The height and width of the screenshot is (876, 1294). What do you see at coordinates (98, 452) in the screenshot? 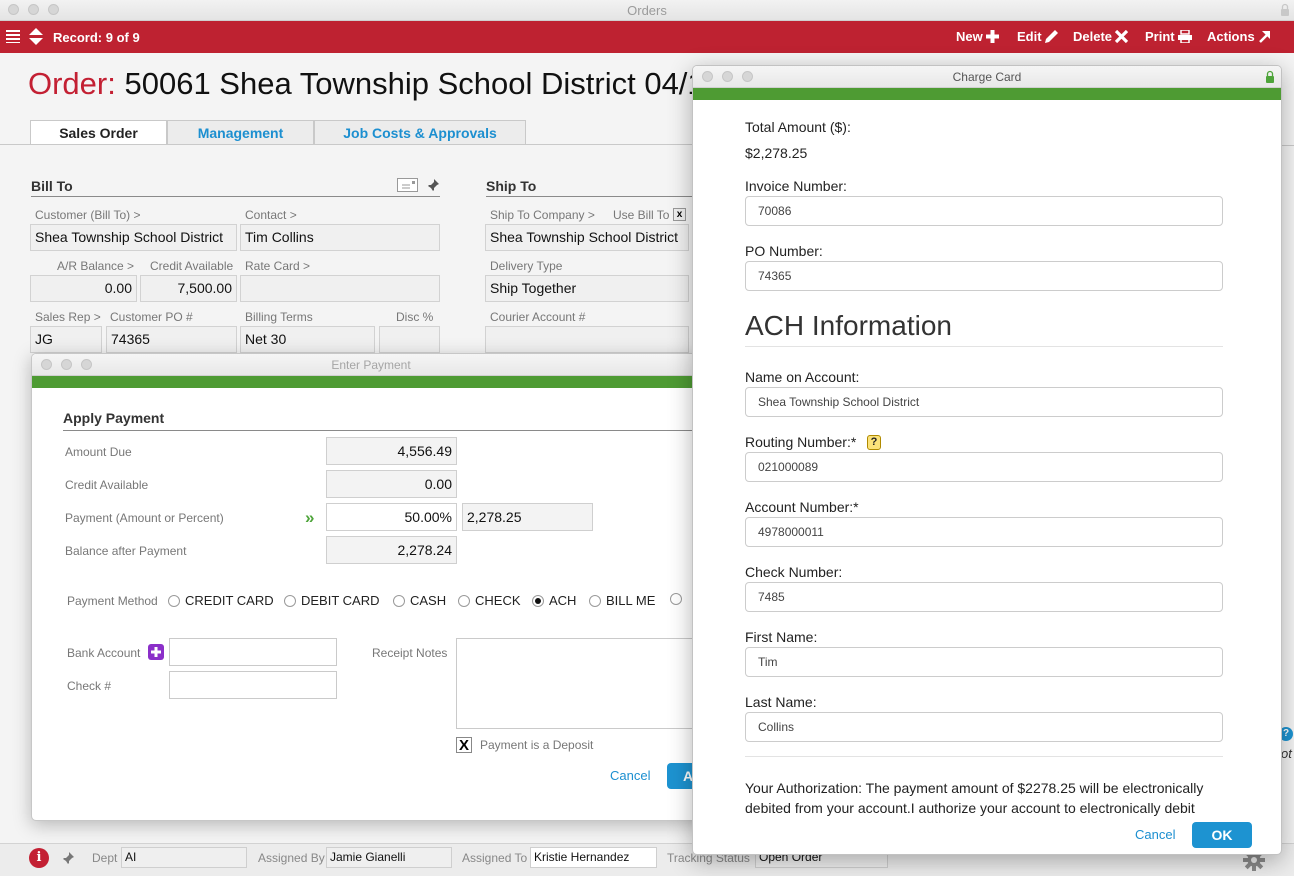
I see `amount-due-label: Amount Due` at bounding box center [98, 452].